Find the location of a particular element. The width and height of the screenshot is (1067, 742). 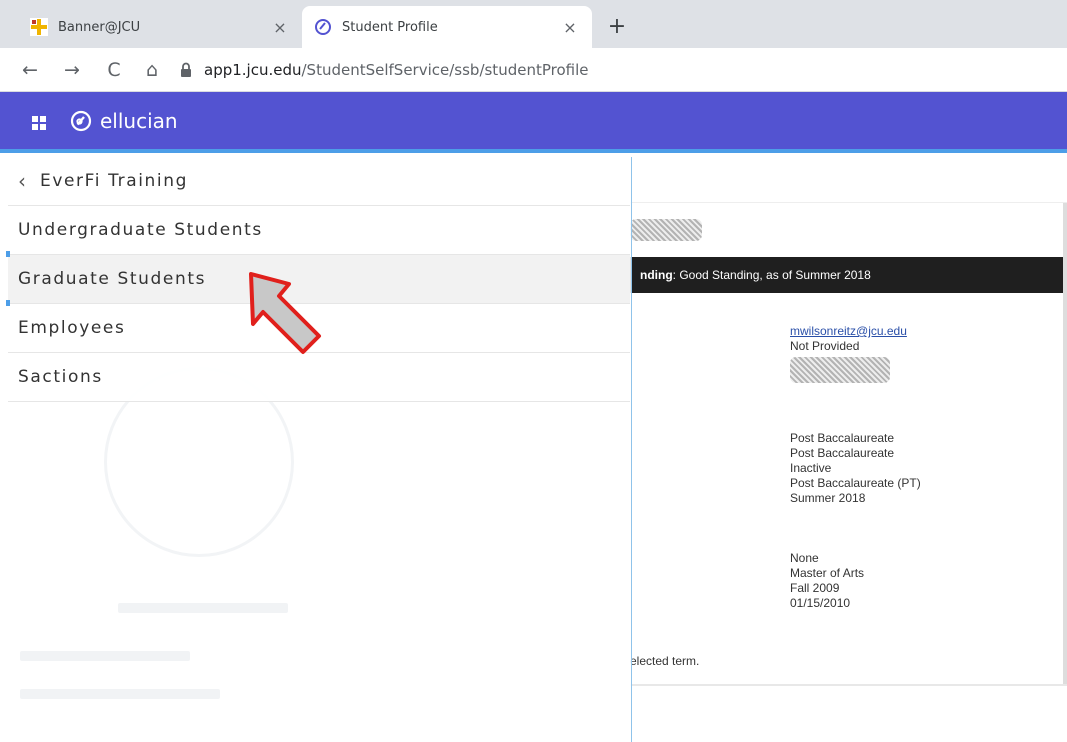

class-value: Post Baccalaureate is located at coordinates (842, 453).